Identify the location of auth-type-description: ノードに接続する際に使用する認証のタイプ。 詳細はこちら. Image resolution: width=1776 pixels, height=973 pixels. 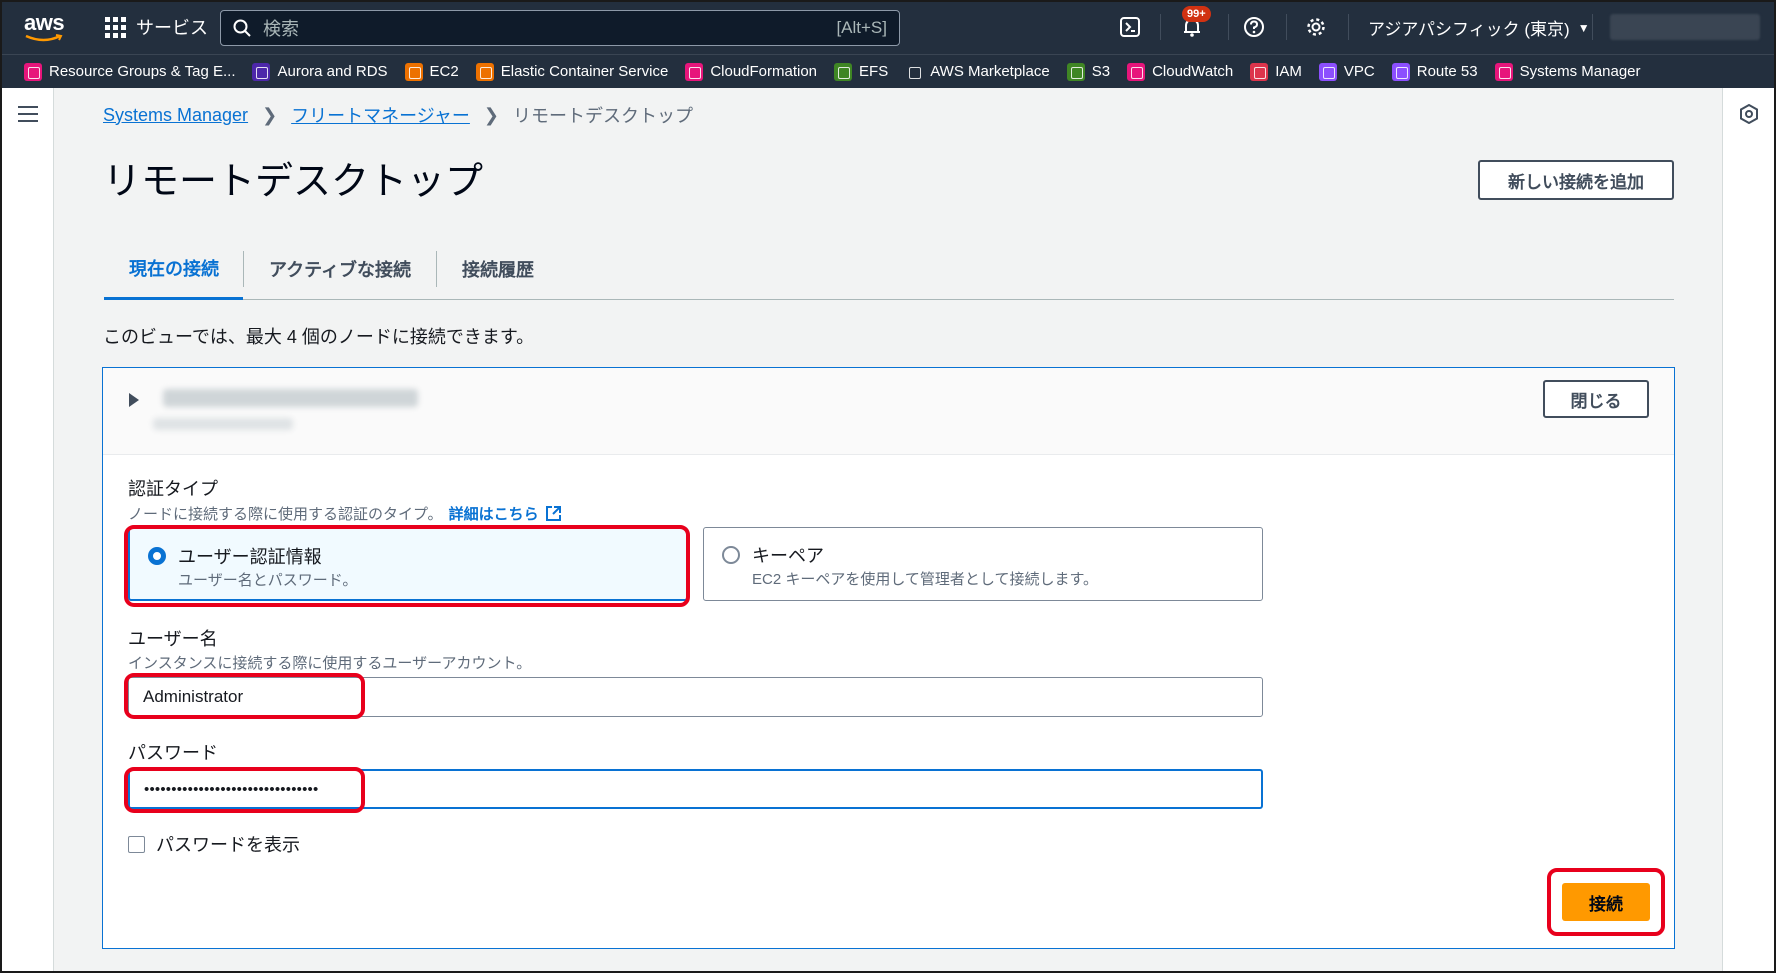
(345, 513).